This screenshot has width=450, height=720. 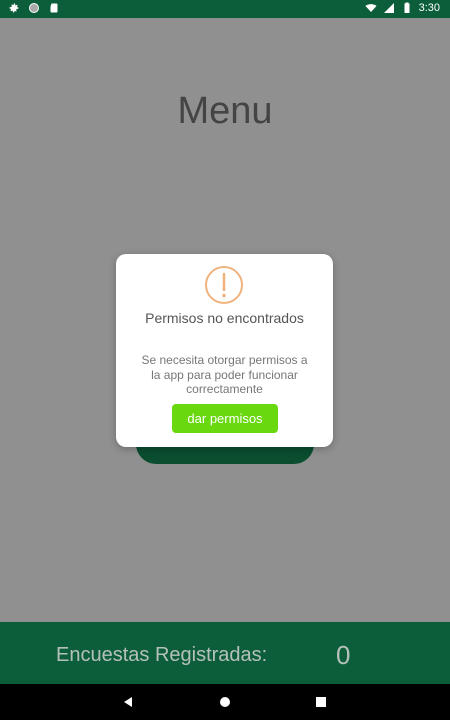 I want to click on status-time: 3:30, so click(x=429, y=8).